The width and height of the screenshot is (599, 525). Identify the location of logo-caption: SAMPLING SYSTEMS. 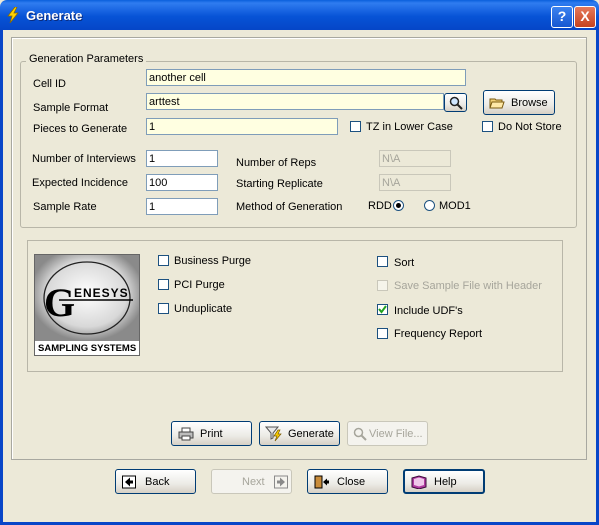
(87, 348).